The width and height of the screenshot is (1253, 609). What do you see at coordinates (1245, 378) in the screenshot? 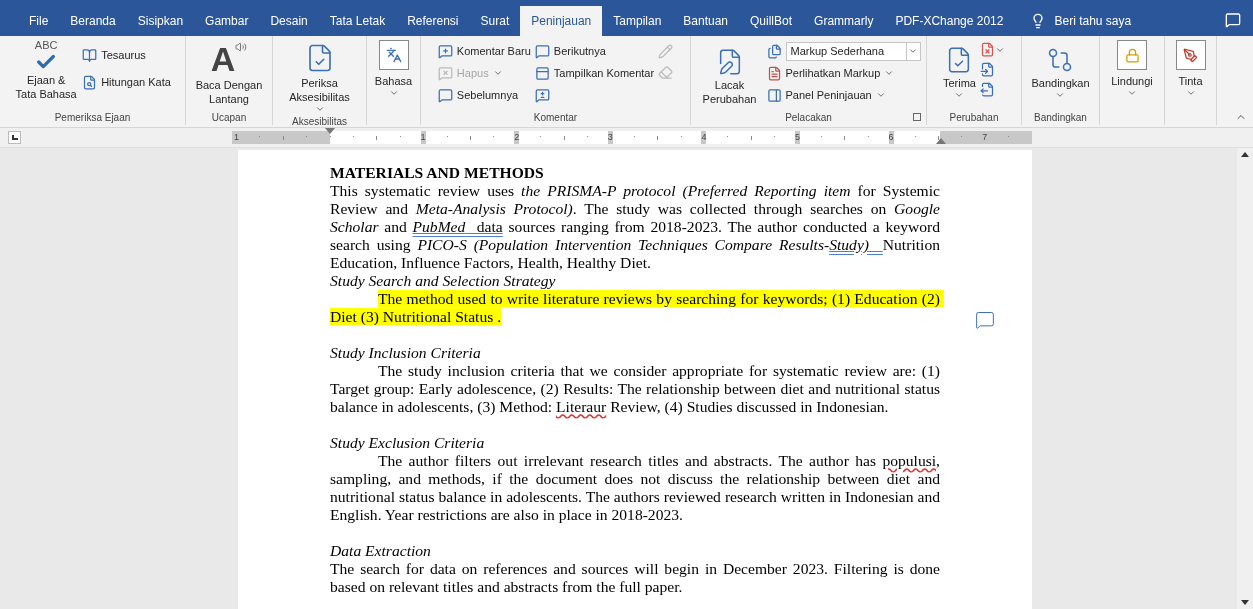
I see `vertical-scrollbar` at bounding box center [1245, 378].